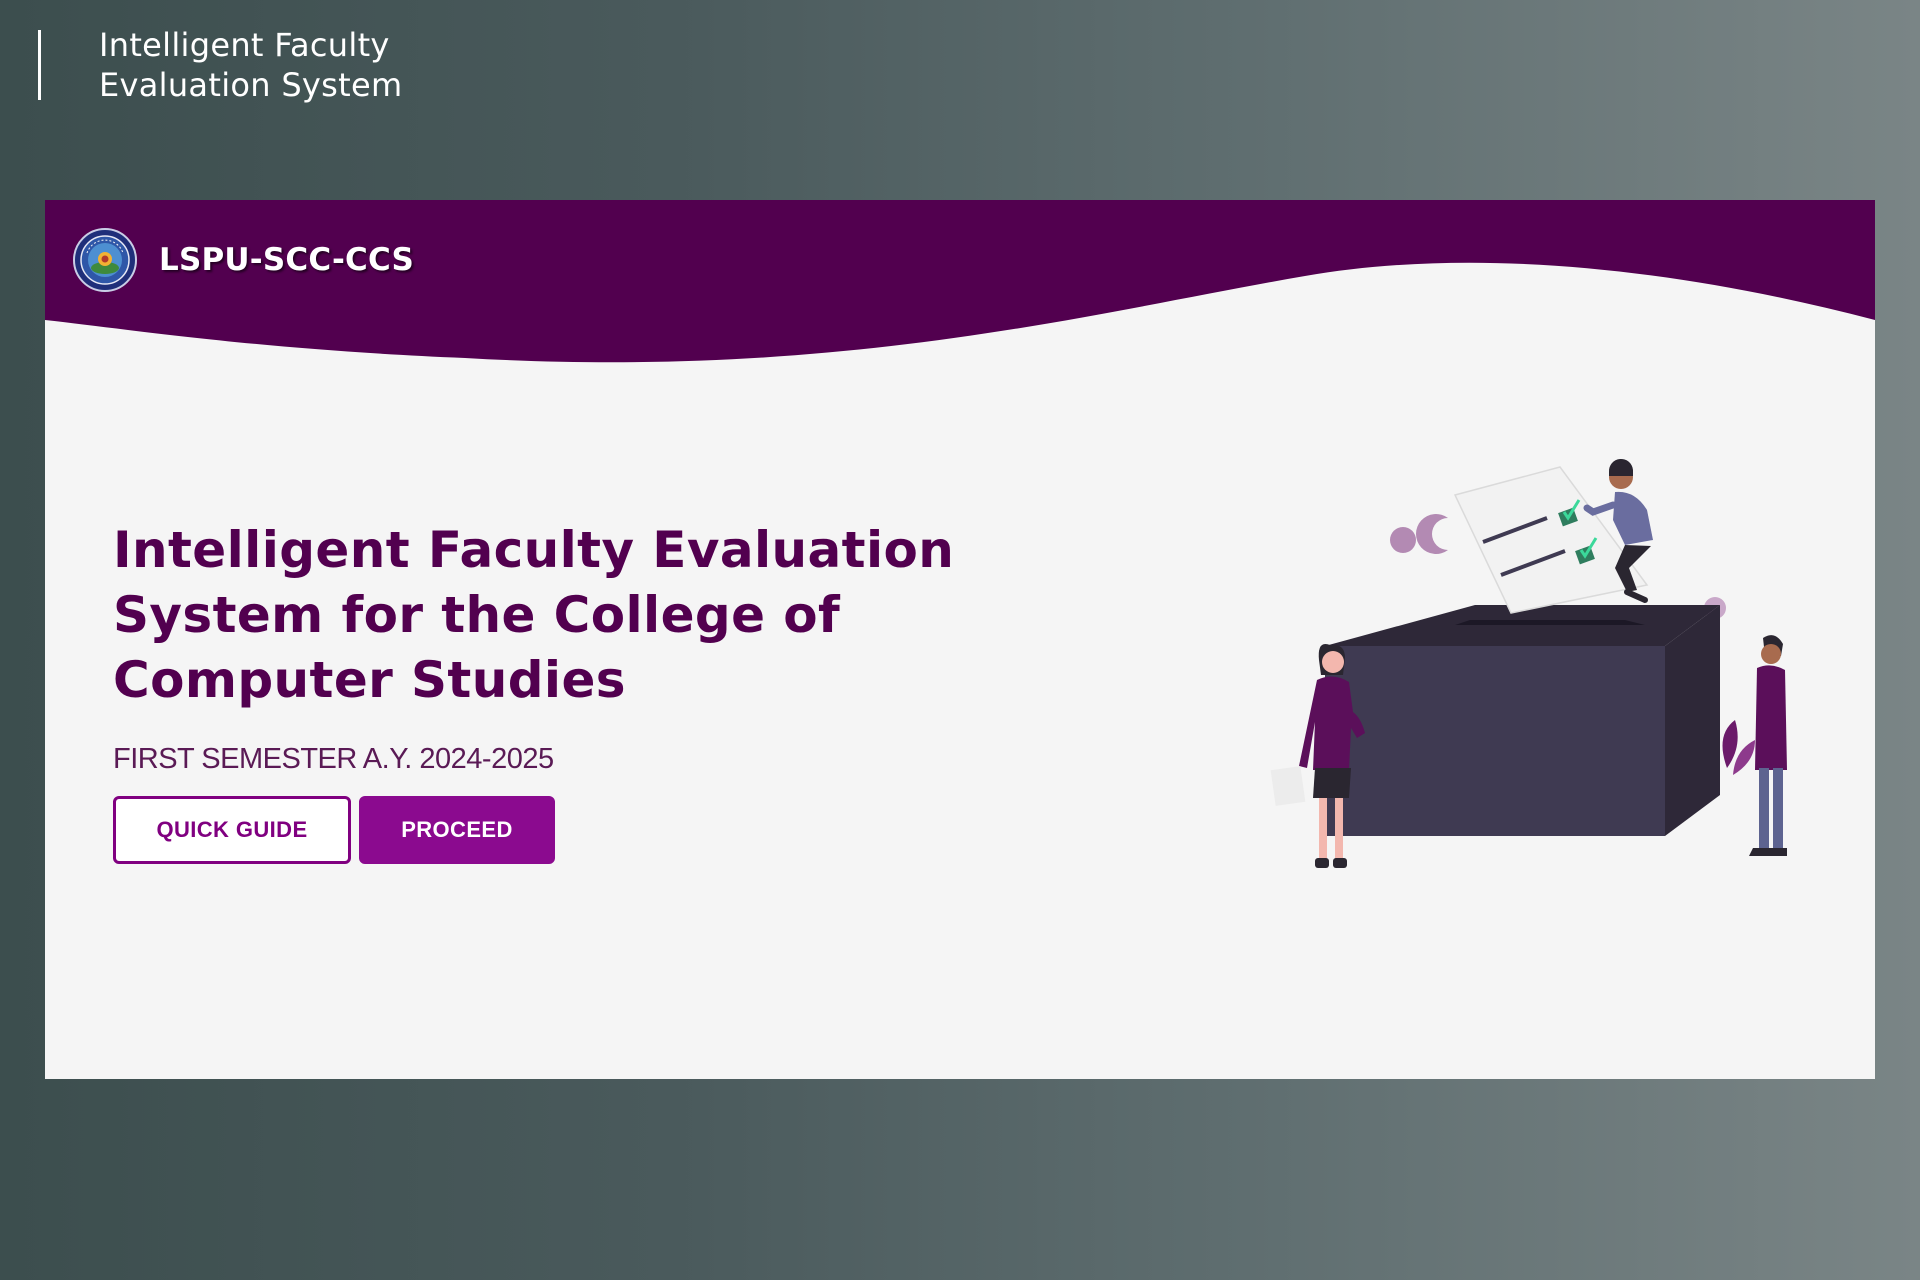 This screenshot has height=1280, width=1920. Describe the element at coordinates (105, 260) in the screenshot. I see `university-seal-logo-icon` at that location.